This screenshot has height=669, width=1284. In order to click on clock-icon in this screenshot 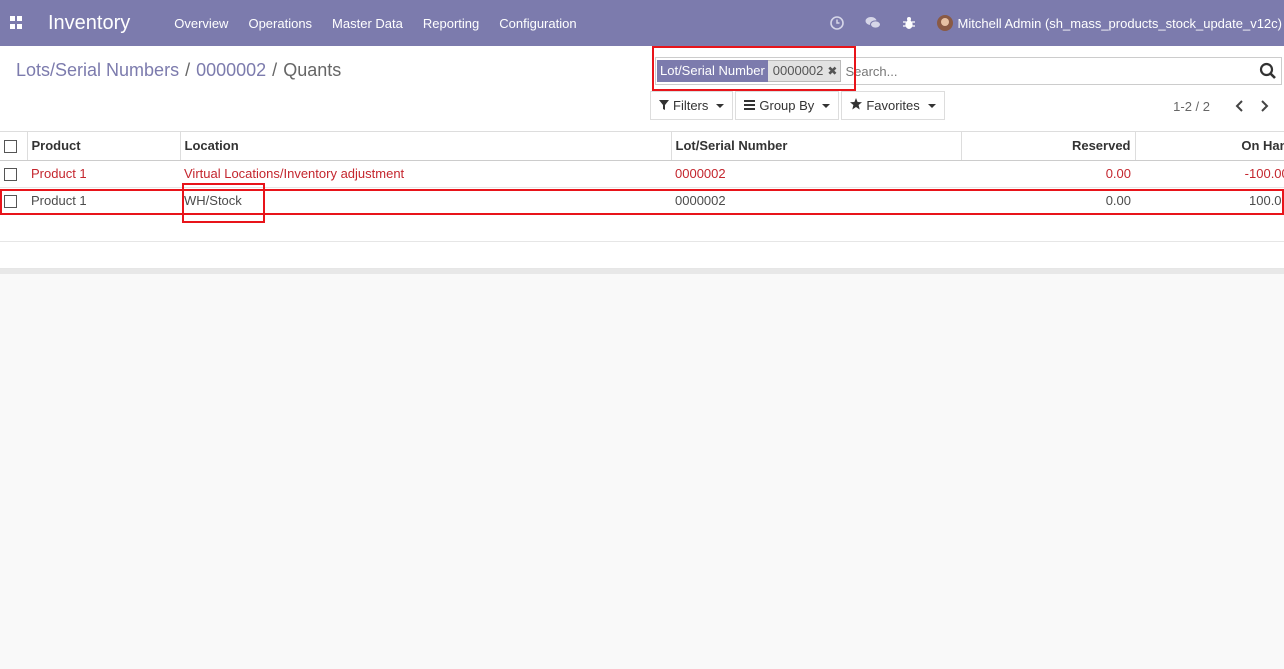, I will do `click(837, 23)`.